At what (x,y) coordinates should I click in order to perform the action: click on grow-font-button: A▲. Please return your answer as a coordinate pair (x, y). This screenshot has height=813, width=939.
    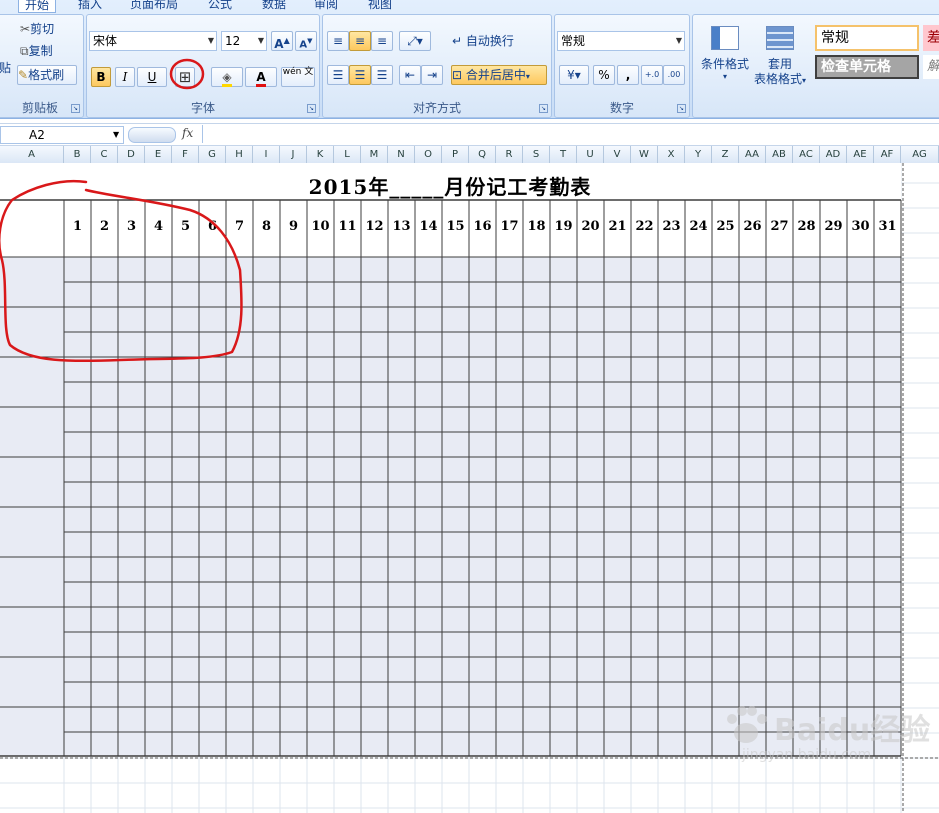
    Looking at the image, I should click on (282, 41).